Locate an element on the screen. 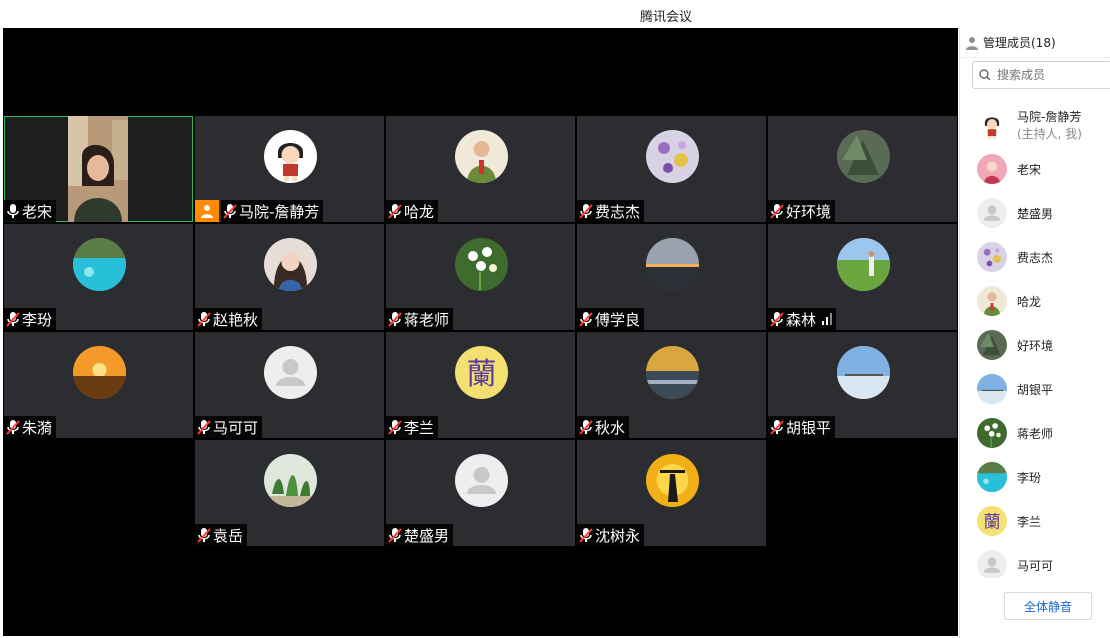  video-tile: 胡银平 is located at coordinates (862, 385).